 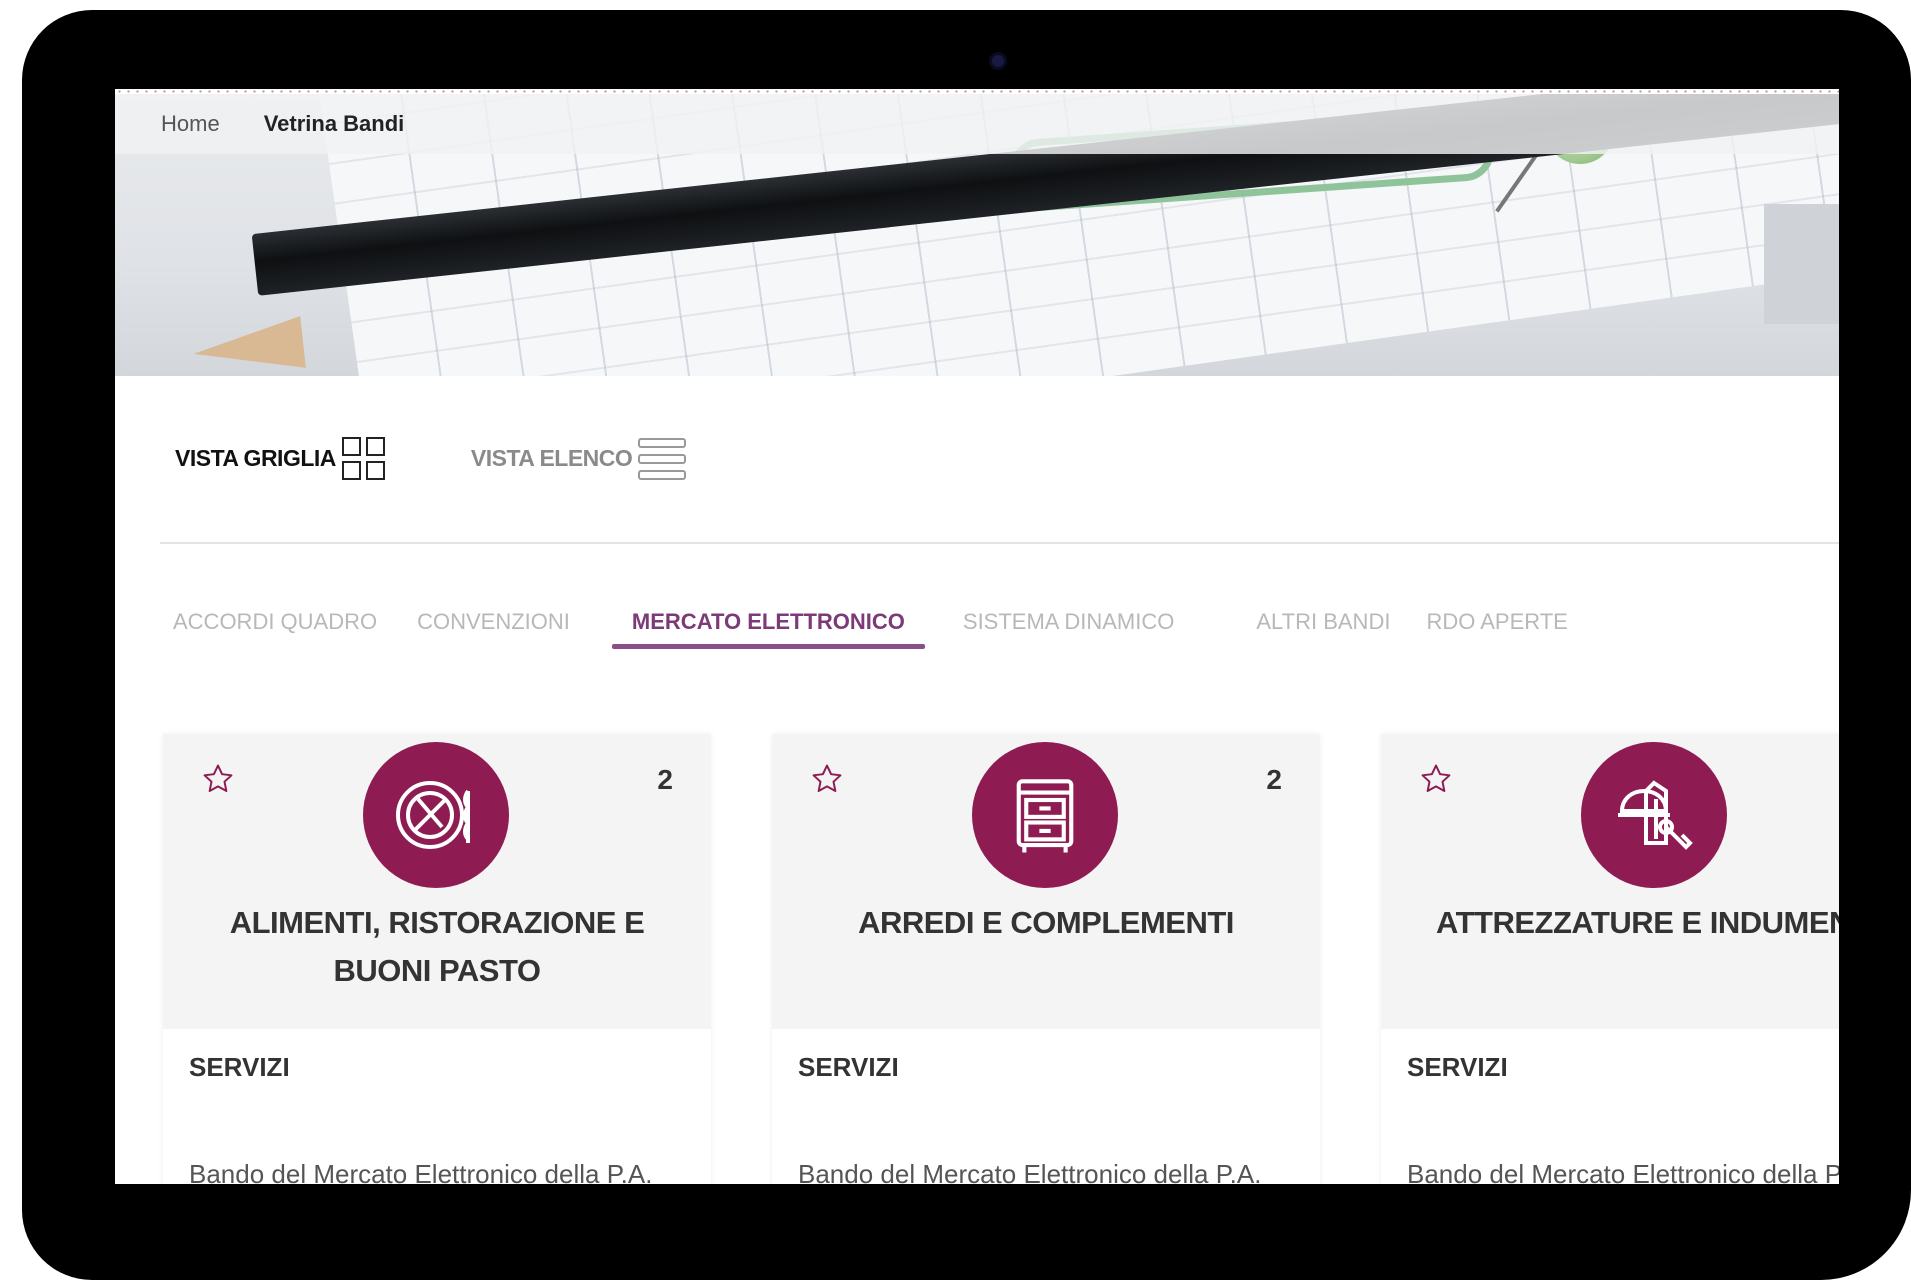 I want to click on grid-icon, so click(x=363, y=458).